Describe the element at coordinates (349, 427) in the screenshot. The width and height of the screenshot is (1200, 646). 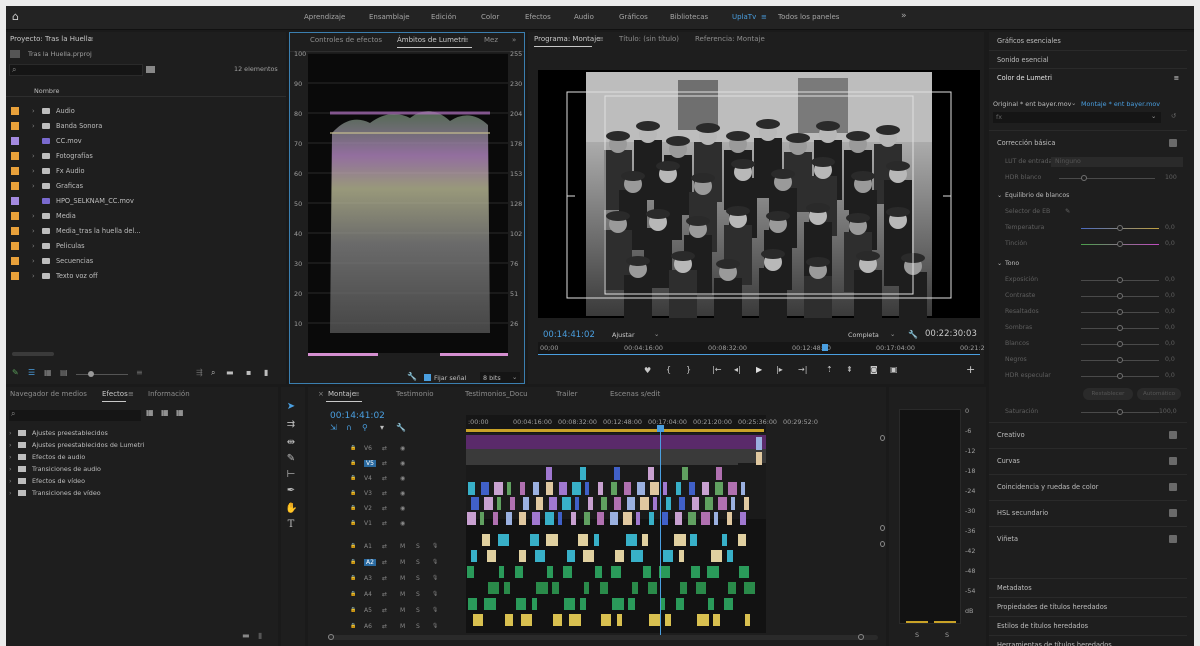
I see `snap-icon: ∩` at that location.